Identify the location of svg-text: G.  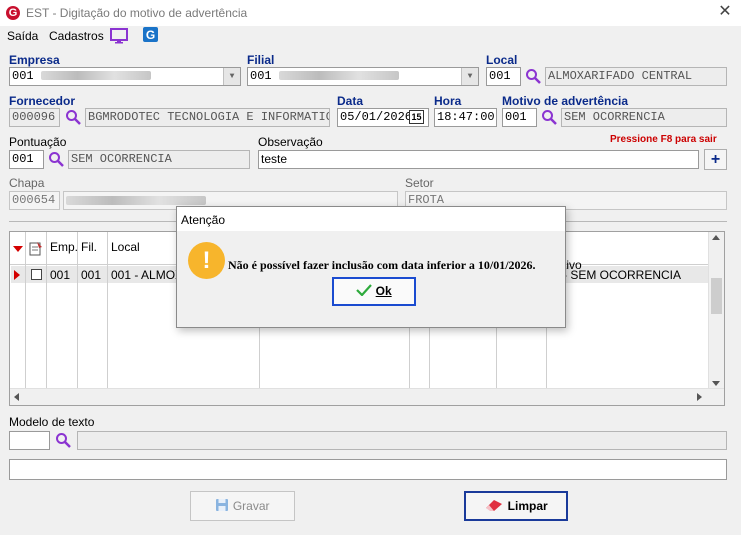
(150, 35).